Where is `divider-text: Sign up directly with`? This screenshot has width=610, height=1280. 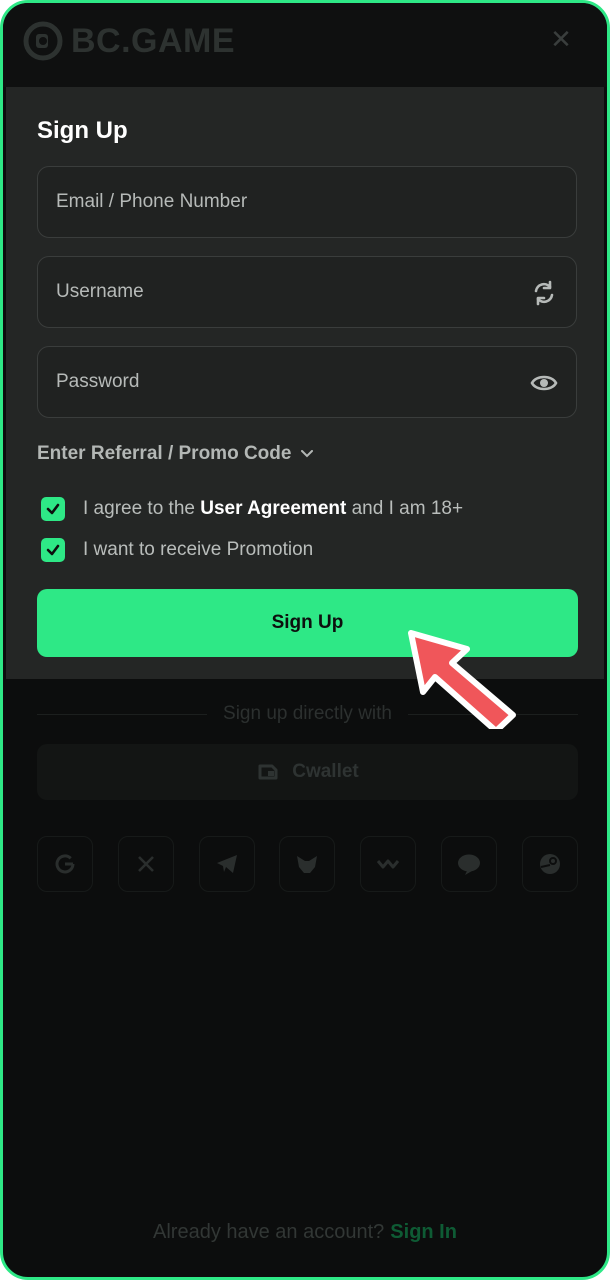 divider-text: Sign up directly with is located at coordinates (307, 713).